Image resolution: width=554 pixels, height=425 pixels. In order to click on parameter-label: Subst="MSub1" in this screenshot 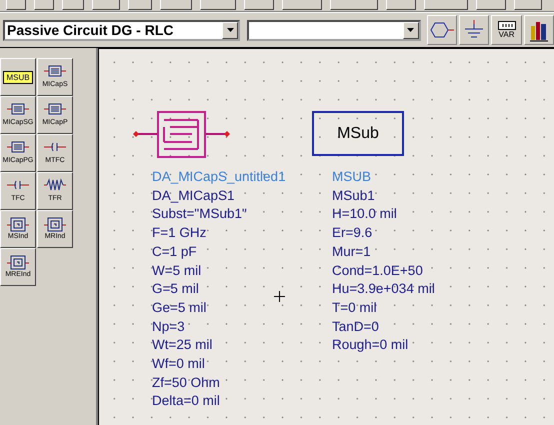, I will do `click(199, 214)`.